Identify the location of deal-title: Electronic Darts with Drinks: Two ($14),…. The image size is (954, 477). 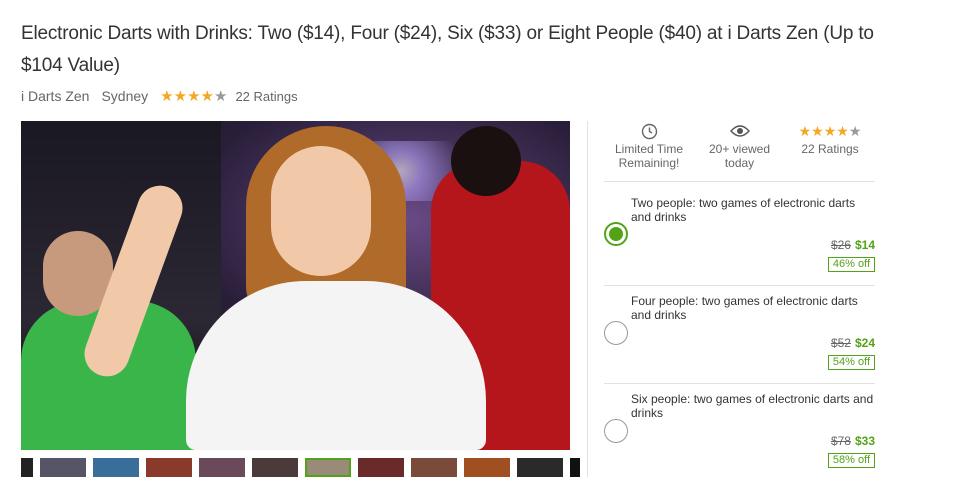
(447, 49).